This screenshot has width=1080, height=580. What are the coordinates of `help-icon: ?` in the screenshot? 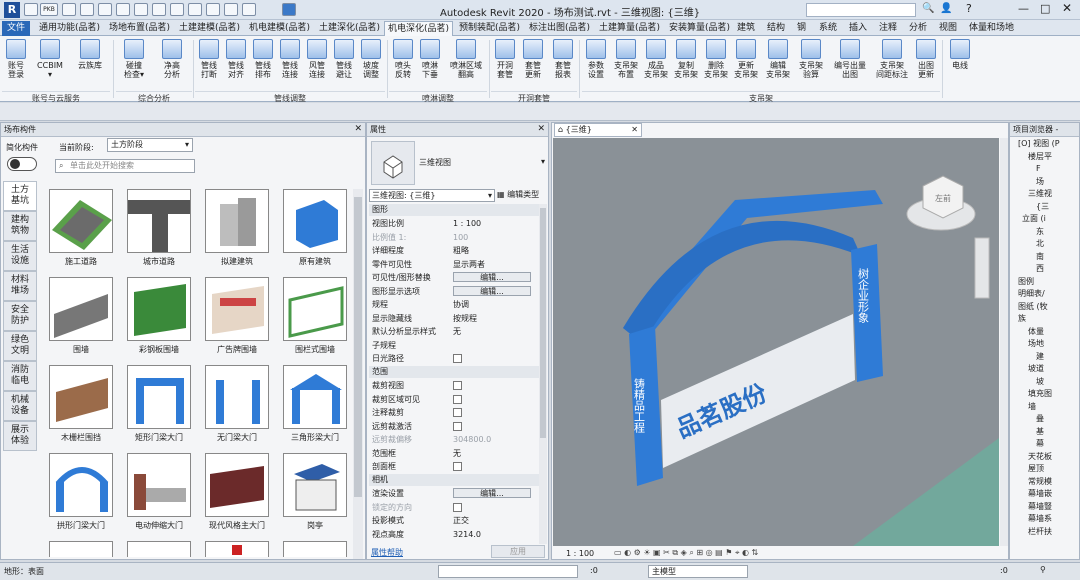 It's located at (969, 8).